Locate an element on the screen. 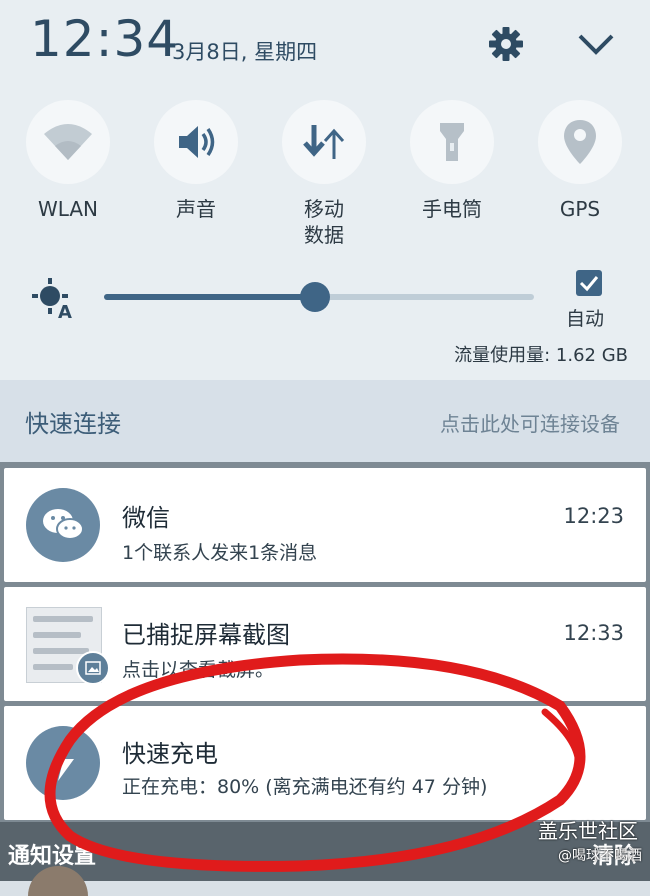 This screenshot has height=896, width=650. watermark-user: @喝球不喝酒 is located at coordinates (600, 856).